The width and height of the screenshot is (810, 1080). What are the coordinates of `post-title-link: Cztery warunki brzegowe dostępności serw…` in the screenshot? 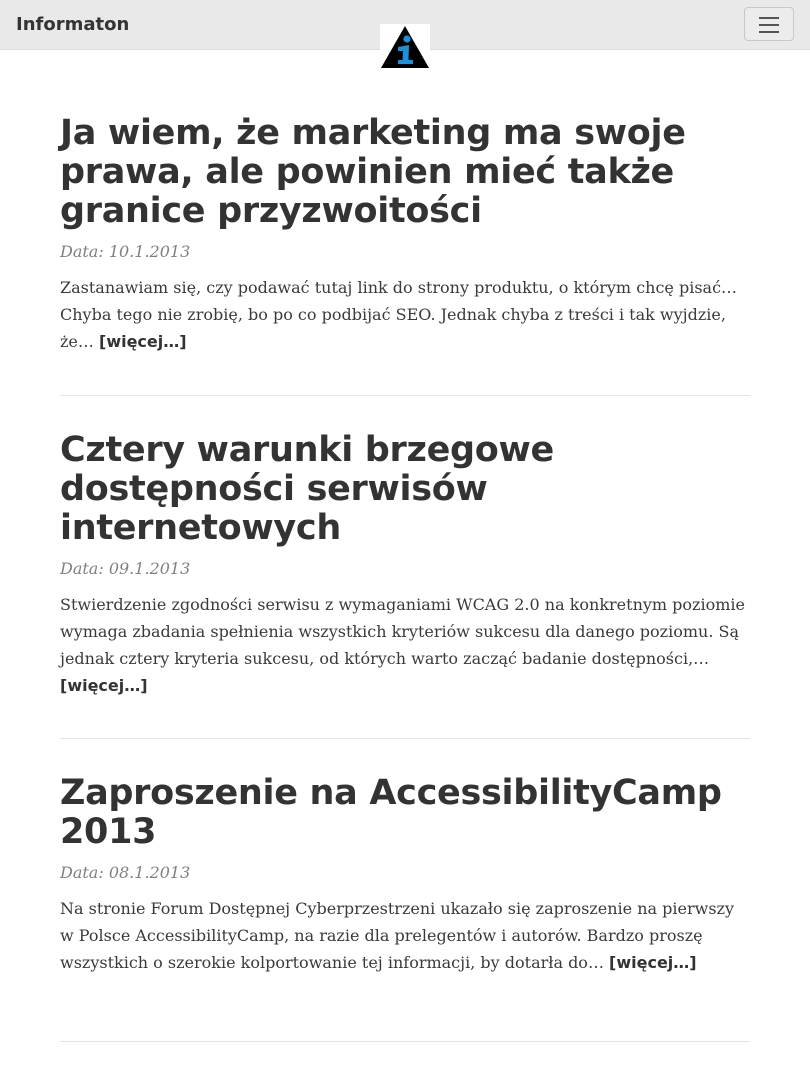 It's located at (307, 489).